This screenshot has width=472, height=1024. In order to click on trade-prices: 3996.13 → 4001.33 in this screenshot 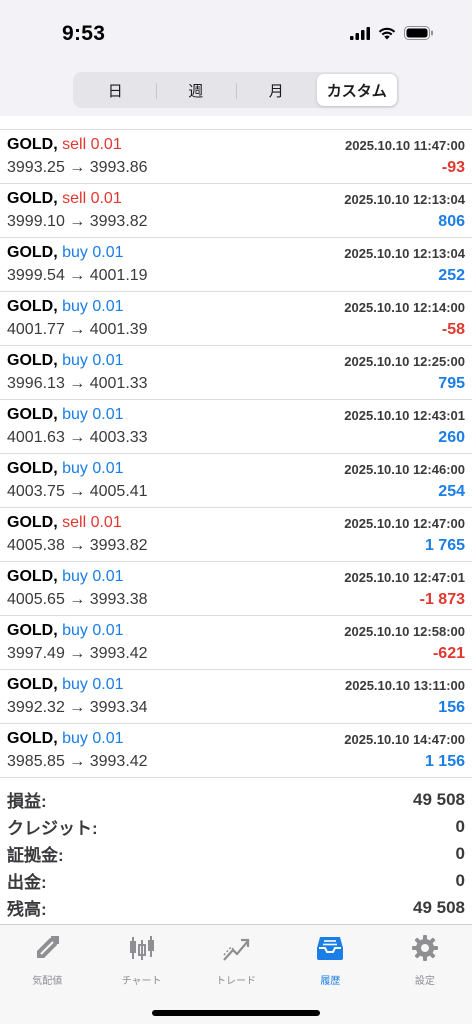, I will do `click(77, 383)`.